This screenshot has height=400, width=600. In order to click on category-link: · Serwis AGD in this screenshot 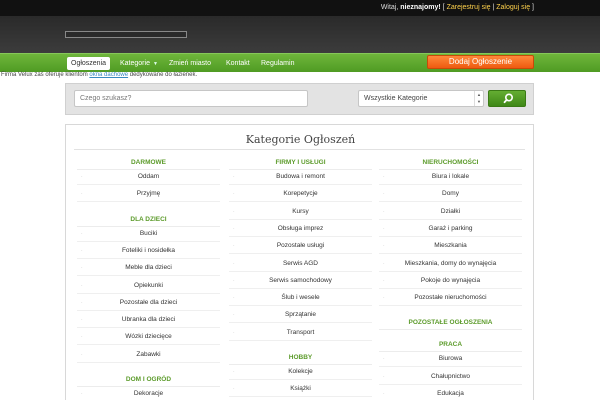, I will do `click(300, 264)`.